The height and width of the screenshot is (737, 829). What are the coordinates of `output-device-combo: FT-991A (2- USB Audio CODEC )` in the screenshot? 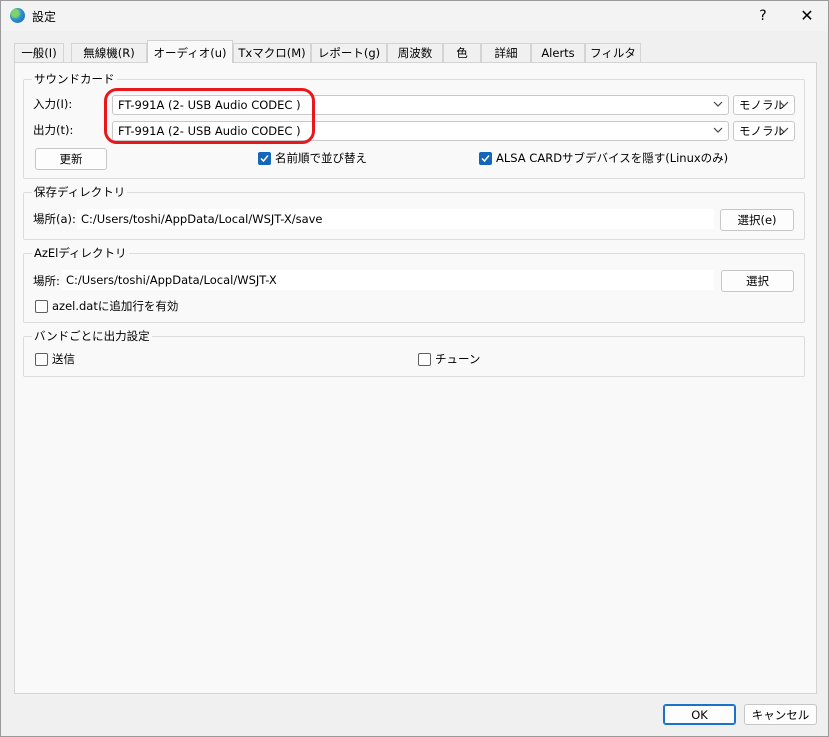 It's located at (420, 131).